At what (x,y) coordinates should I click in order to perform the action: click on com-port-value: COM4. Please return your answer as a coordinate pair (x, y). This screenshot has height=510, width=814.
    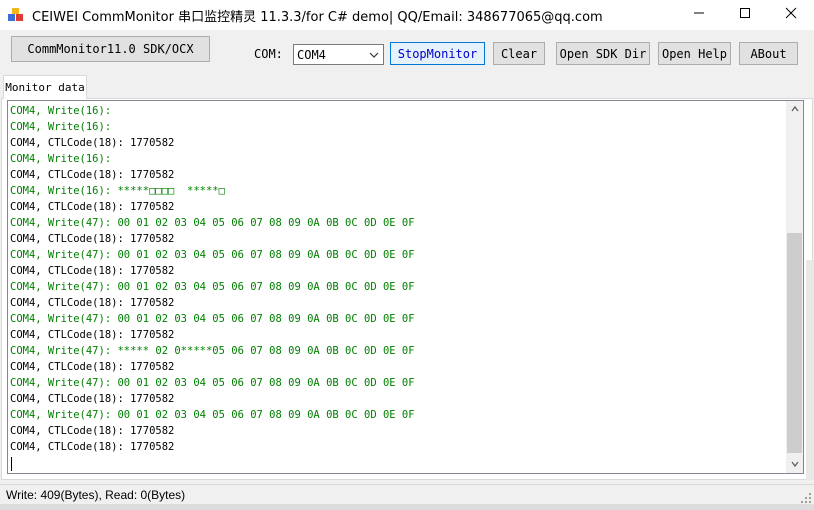
    Looking at the image, I should click on (311, 55).